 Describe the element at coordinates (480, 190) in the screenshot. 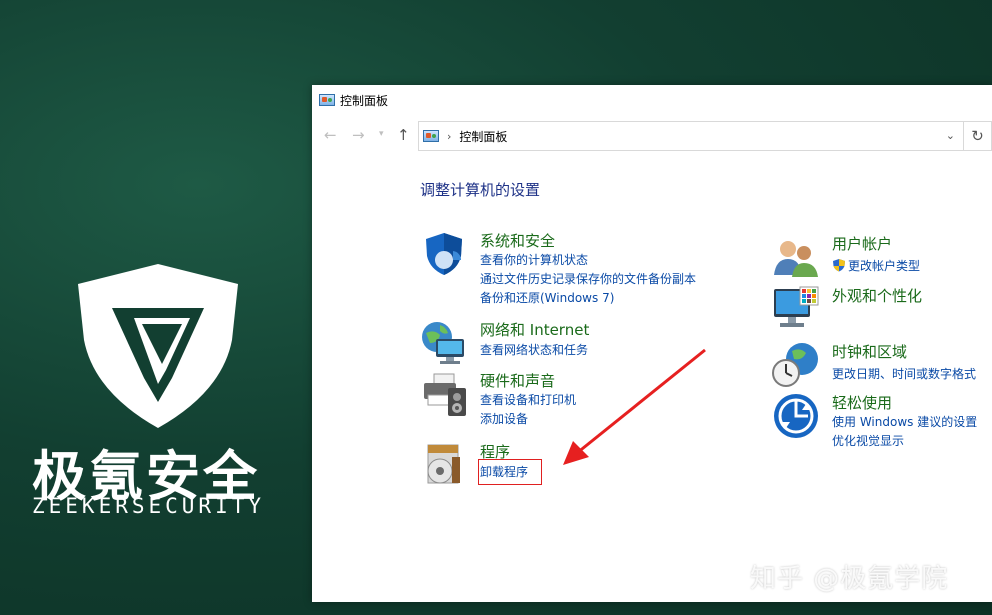

I see `page-heading: 调整计算机的设置` at that location.